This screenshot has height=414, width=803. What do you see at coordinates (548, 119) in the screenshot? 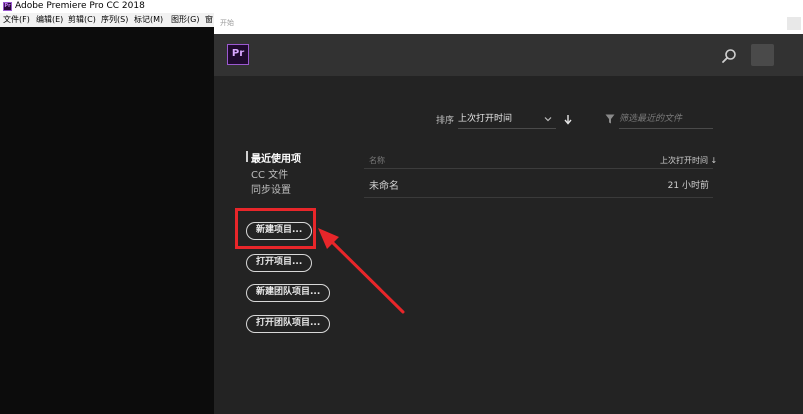
I see `chevron-down-icon` at bounding box center [548, 119].